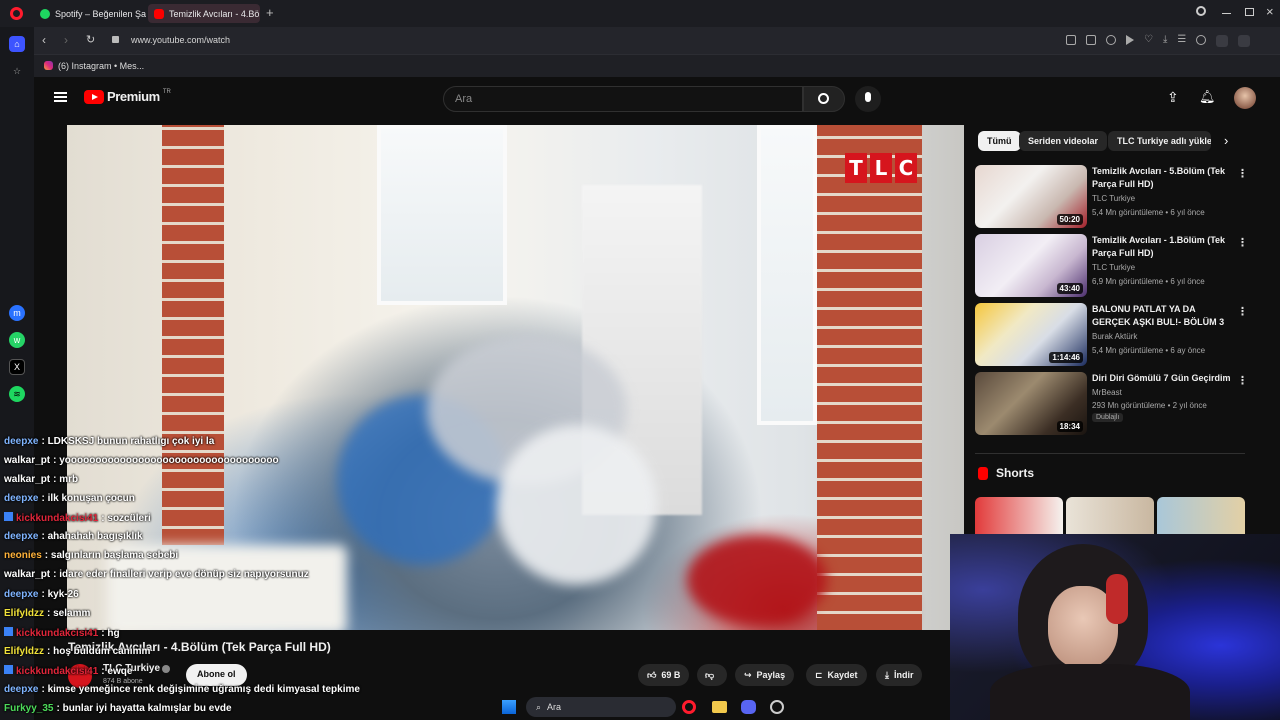  I want to click on chip-series: Seriden videolar, so click(1063, 141).